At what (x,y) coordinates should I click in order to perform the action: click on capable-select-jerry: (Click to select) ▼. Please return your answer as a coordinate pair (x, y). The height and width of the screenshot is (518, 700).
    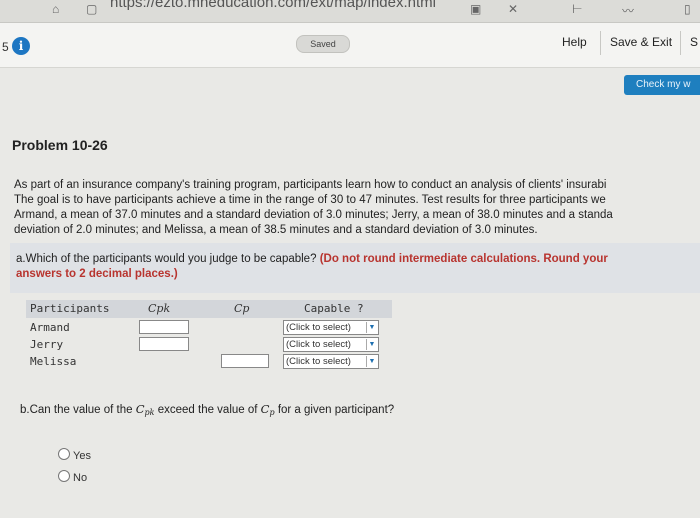
    Looking at the image, I should click on (331, 344).